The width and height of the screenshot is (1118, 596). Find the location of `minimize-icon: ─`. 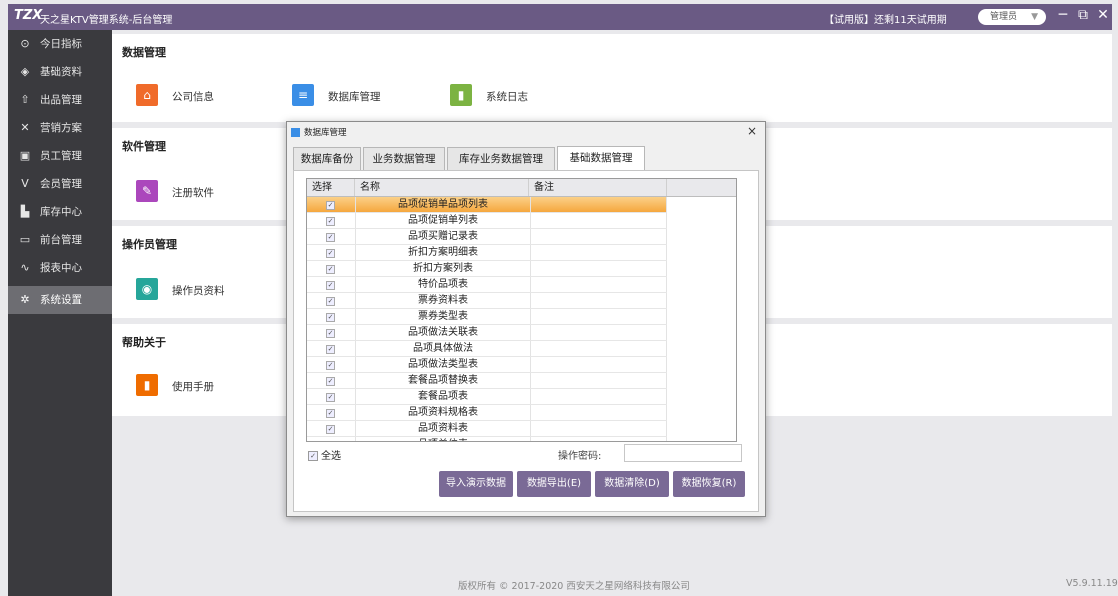

minimize-icon: ─ is located at coordinates (1063, 15).